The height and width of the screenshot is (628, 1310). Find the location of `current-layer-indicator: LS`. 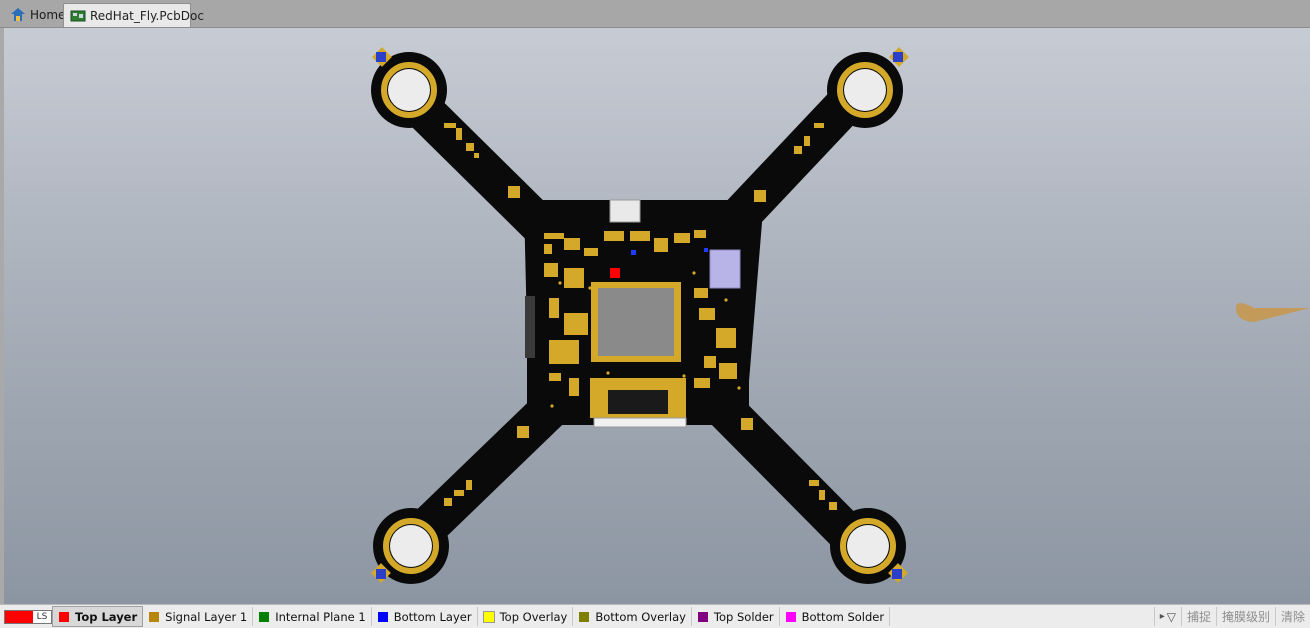

current-layer-indicator: LS is located at coordinates (28, 616).